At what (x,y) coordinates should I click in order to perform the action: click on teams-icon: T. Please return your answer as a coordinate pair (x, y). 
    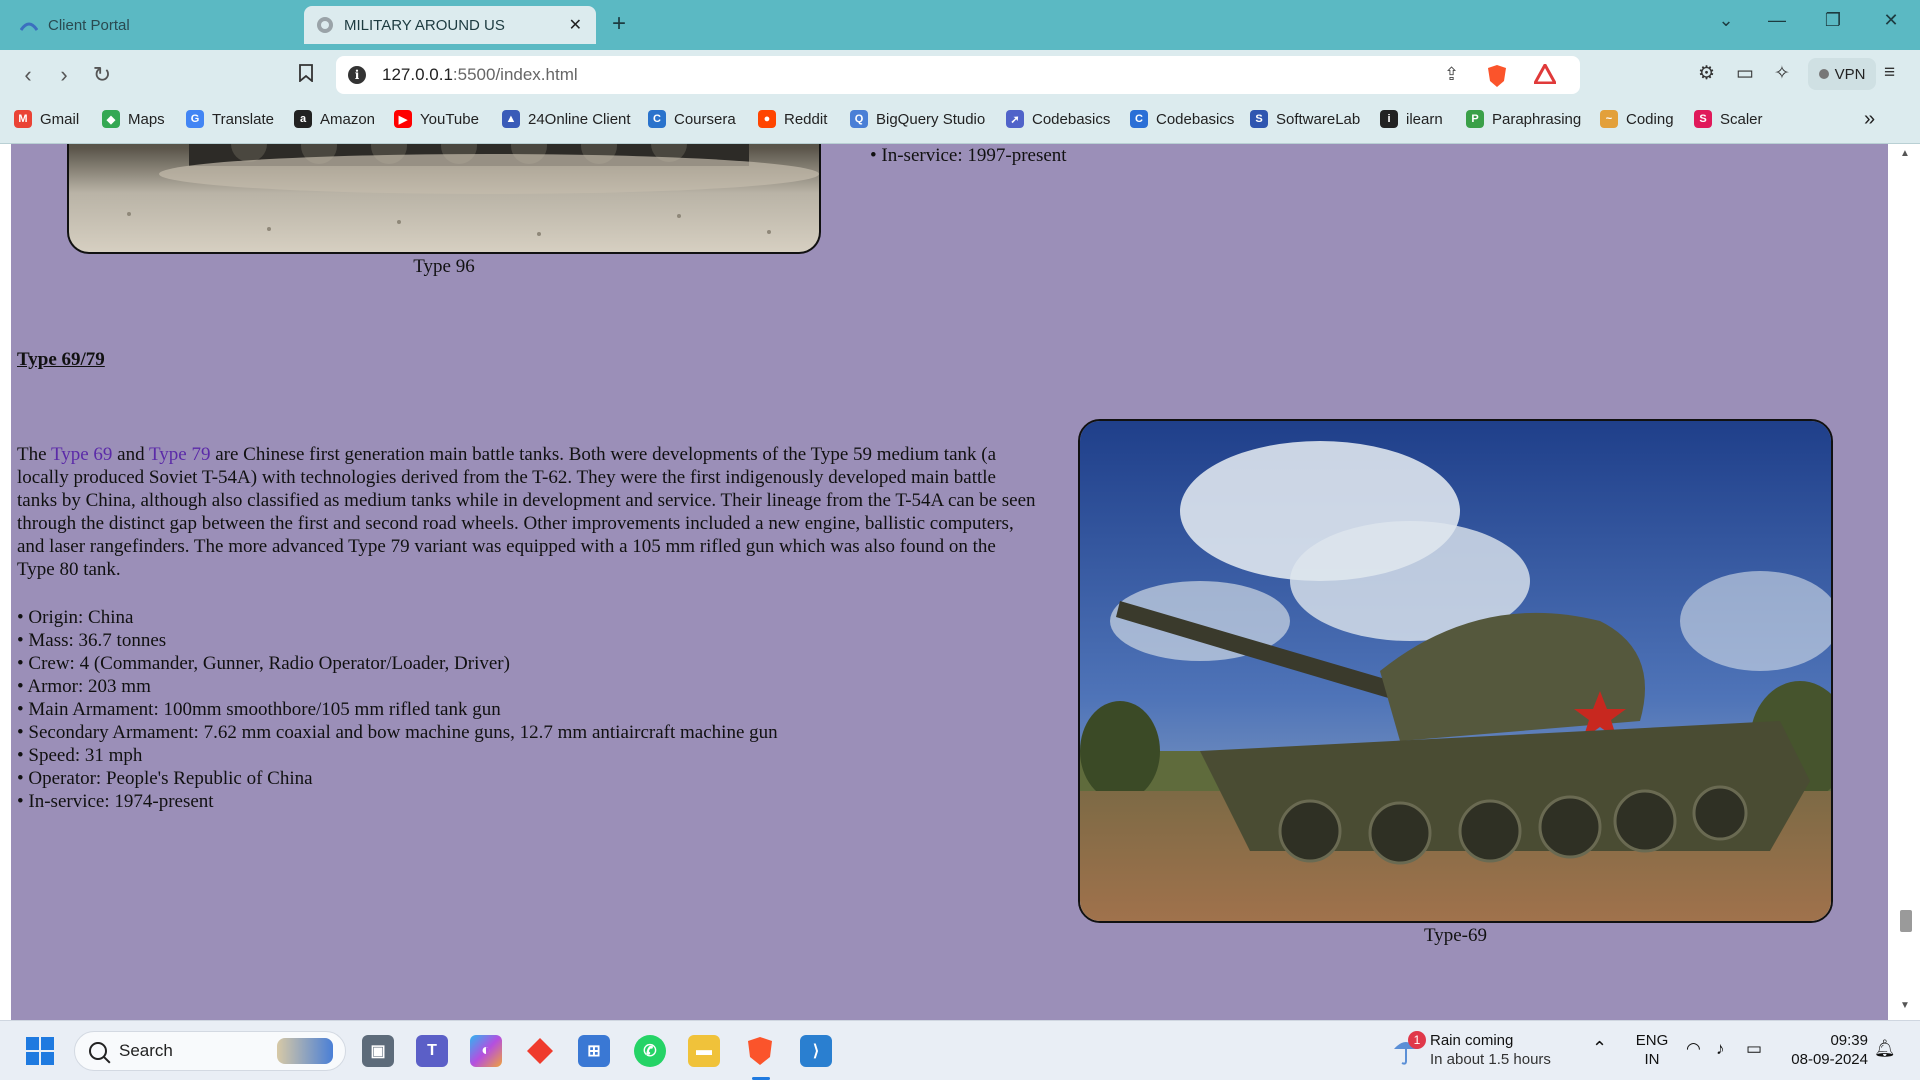
    Looking at the image, I should click on (432, 1051).